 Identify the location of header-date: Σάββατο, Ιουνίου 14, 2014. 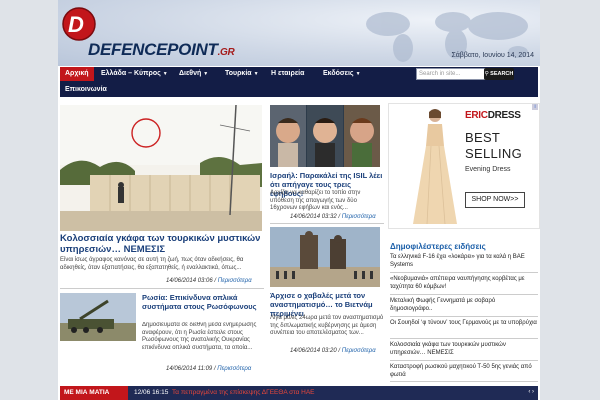
(492, 55).